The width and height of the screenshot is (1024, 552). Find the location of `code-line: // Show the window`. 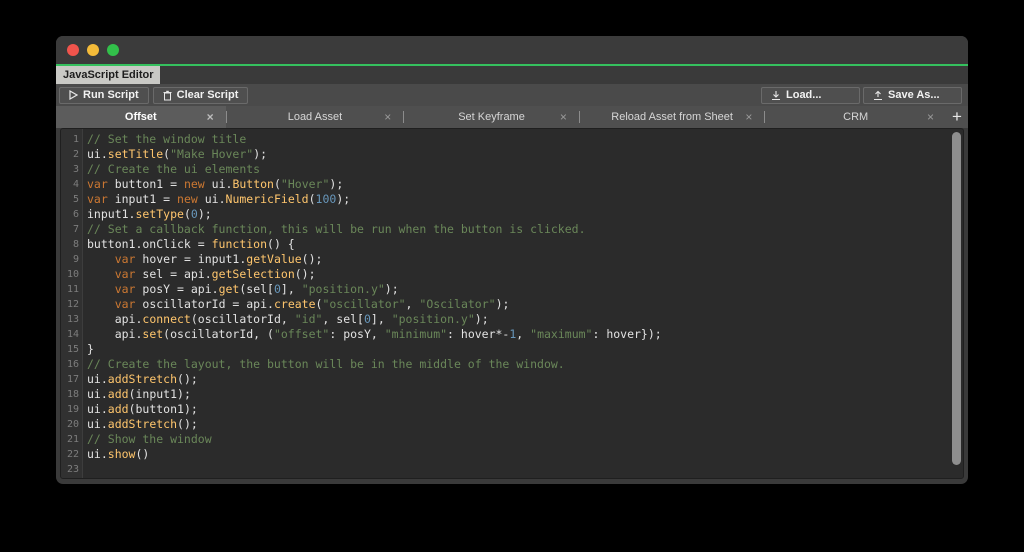

code-line: // Show the window is located at coordinates (149, 439).